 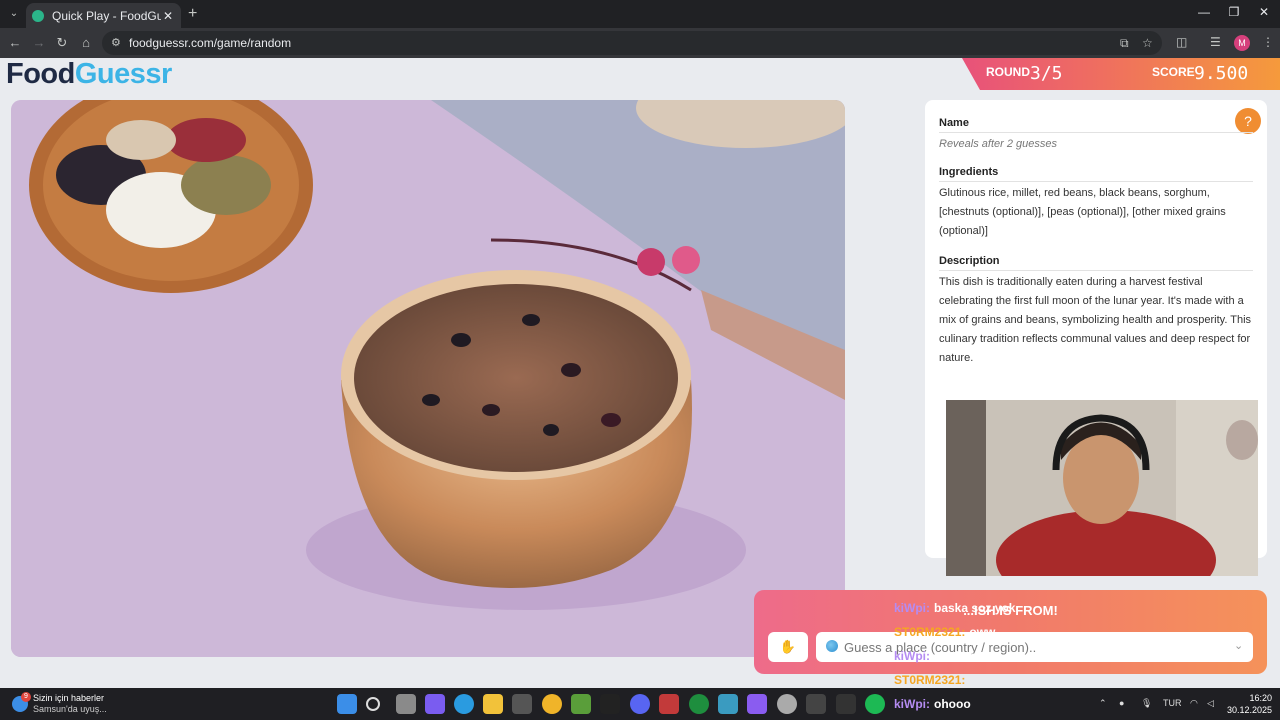 I want to click on copilot-icon, so click(x=435, y=704).